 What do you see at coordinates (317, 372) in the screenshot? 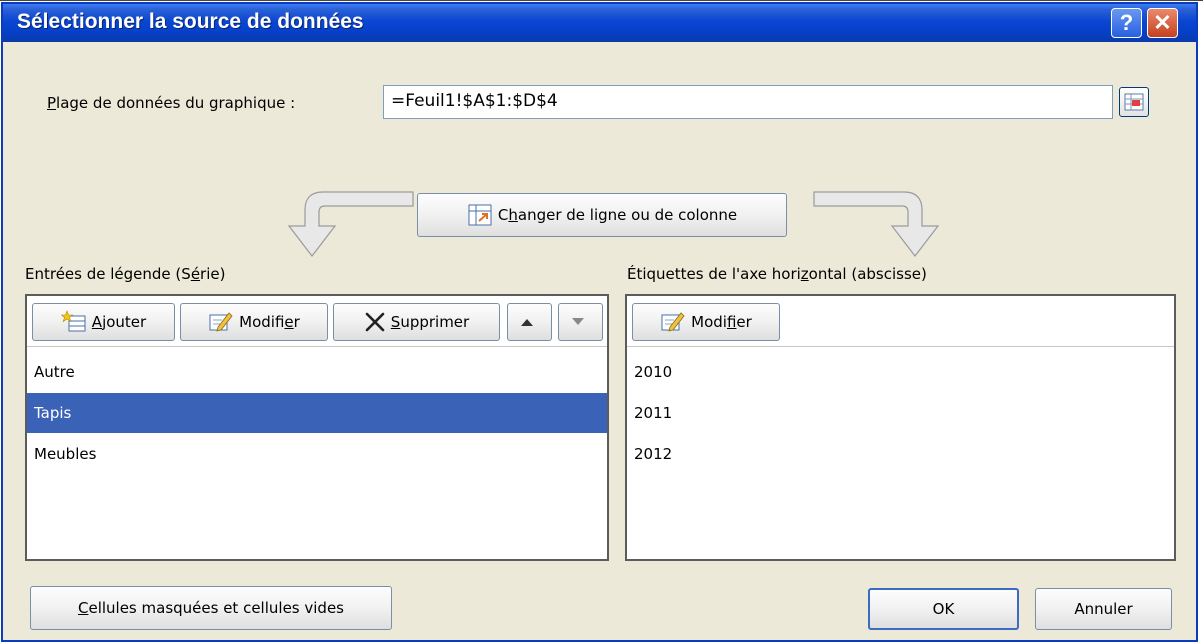
I see `series-list-item: Autre` at bounding box center [317, 372].